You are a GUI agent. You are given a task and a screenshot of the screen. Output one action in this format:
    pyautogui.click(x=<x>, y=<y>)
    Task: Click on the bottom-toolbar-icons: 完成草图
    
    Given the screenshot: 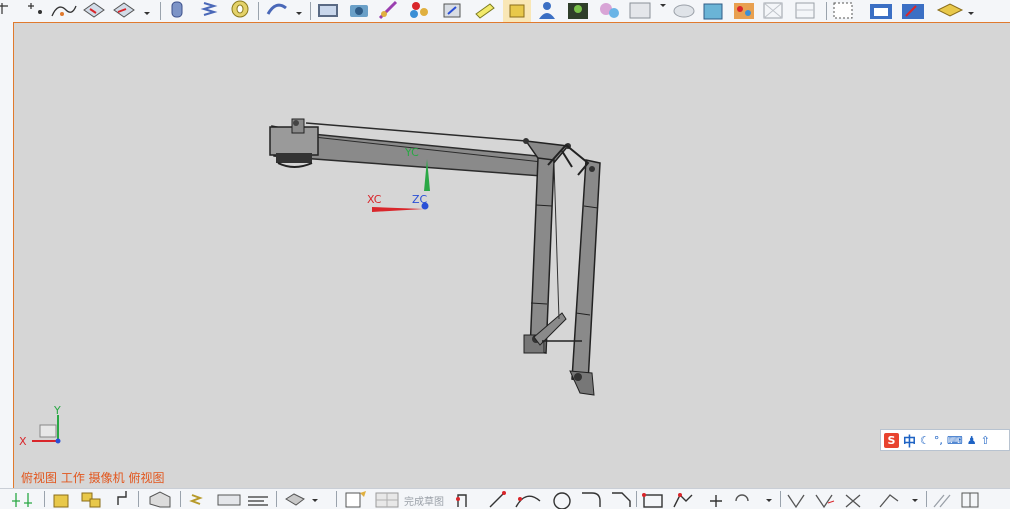 What is the action you would take?
    pyautogui.click(x=495, y=500)
    